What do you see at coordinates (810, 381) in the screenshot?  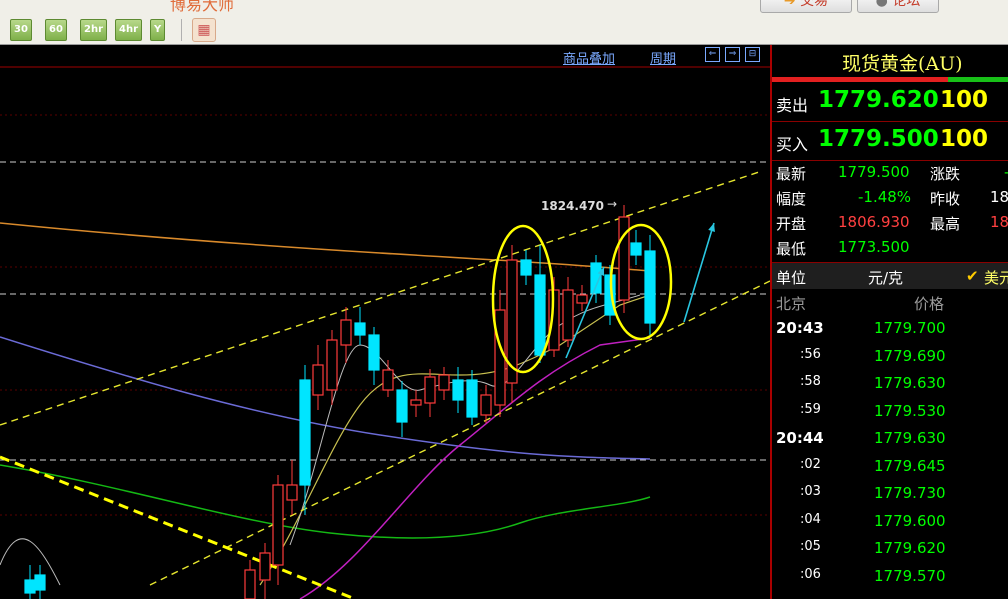 I see `tick-time: :58` at bounding box center [810, 381].